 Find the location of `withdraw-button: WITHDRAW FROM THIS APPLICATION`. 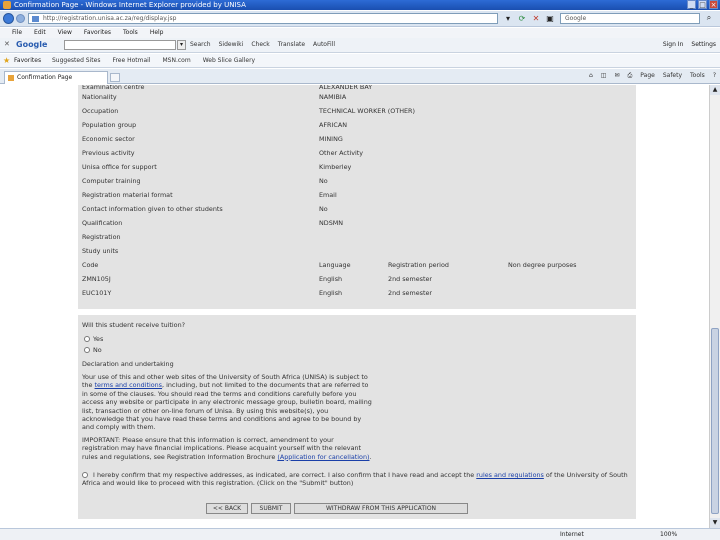

withdraw-button: WITHDRAW FROM THIS APPLICATION is located at coordinates (381, 508).